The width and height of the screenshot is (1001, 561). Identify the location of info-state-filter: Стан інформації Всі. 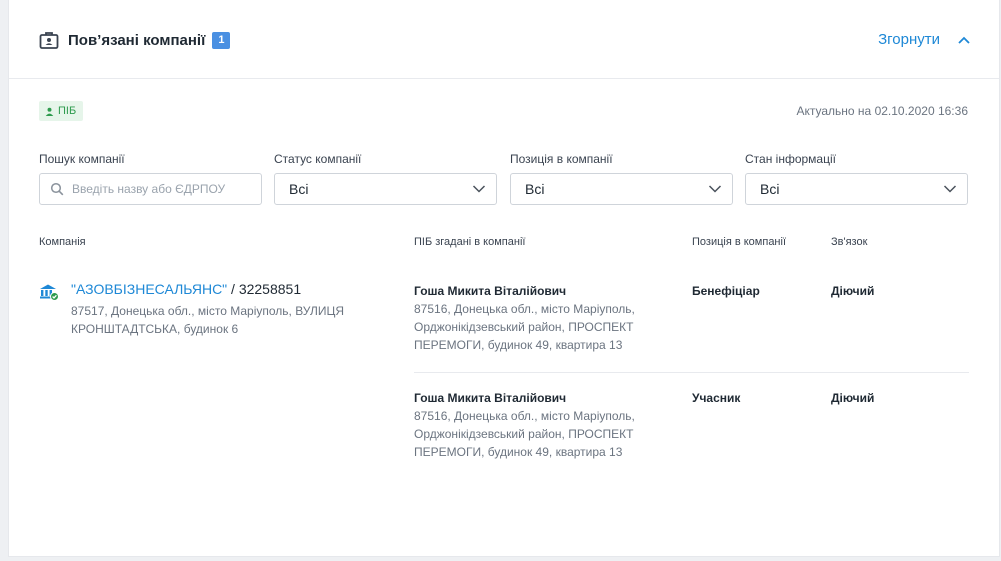
(856, 178).